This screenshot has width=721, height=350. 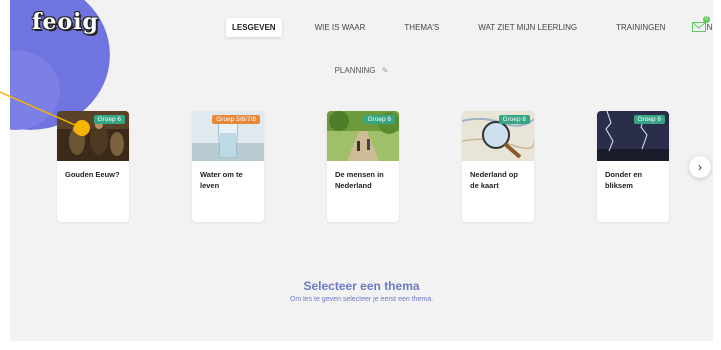 I want to click on pencil-icon: ✎, so click(x=385, y=70).